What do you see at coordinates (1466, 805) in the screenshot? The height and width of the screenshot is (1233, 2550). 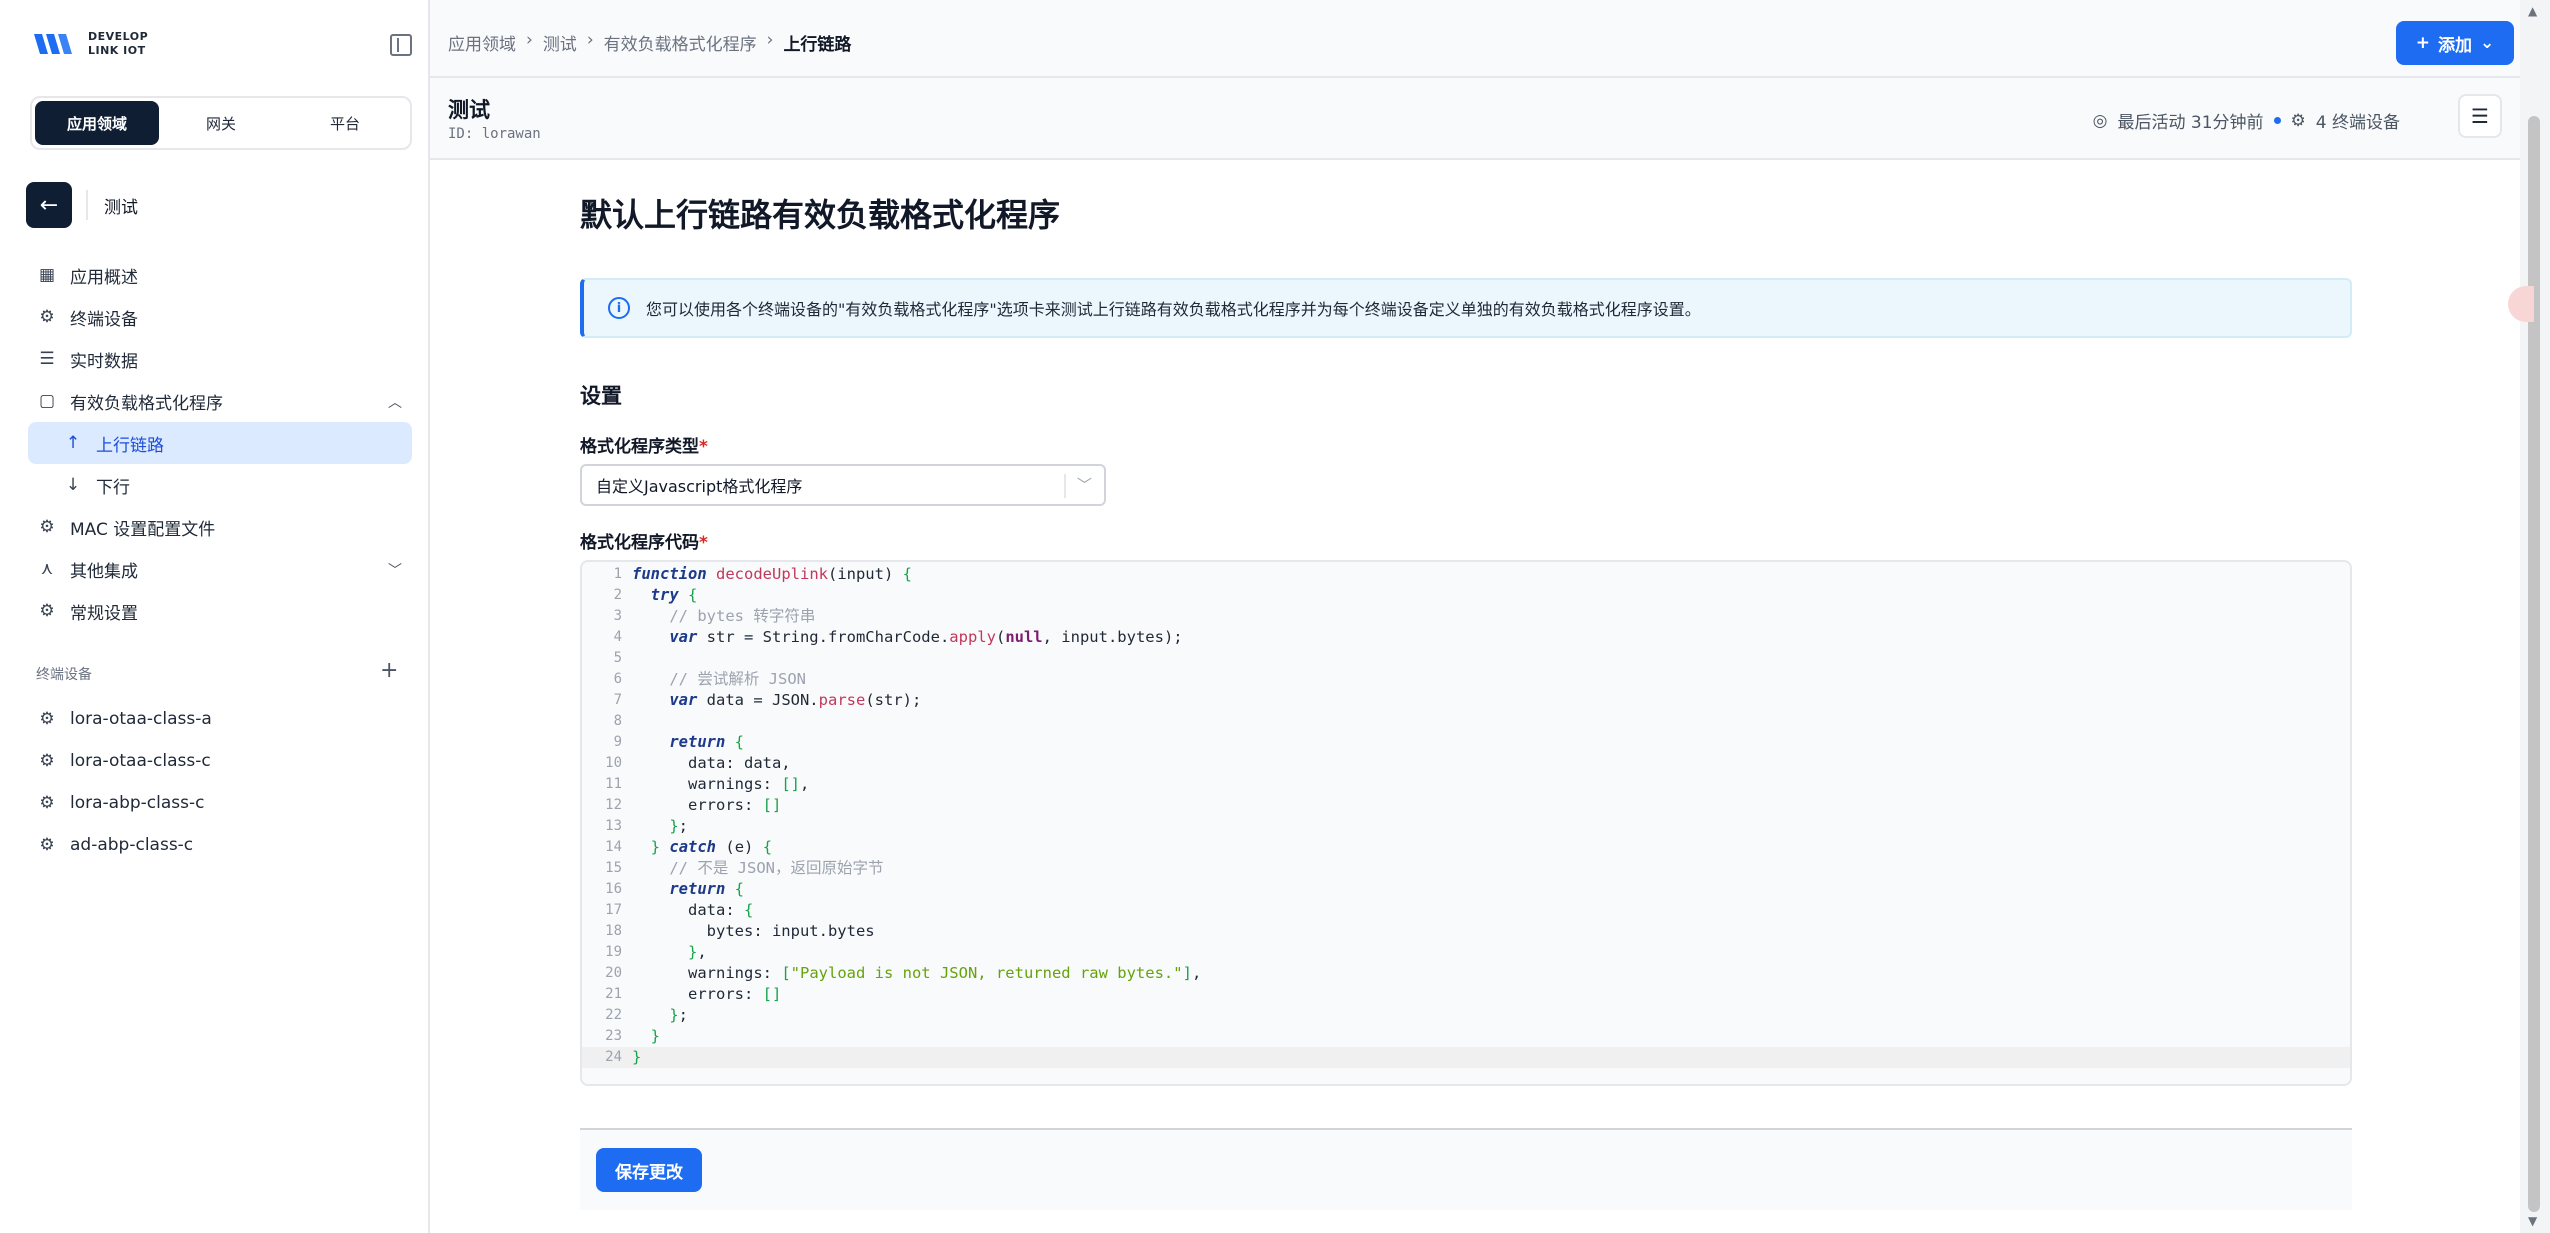 I see `code-line: 12 errors: []` at bounding box center [1466, 805].